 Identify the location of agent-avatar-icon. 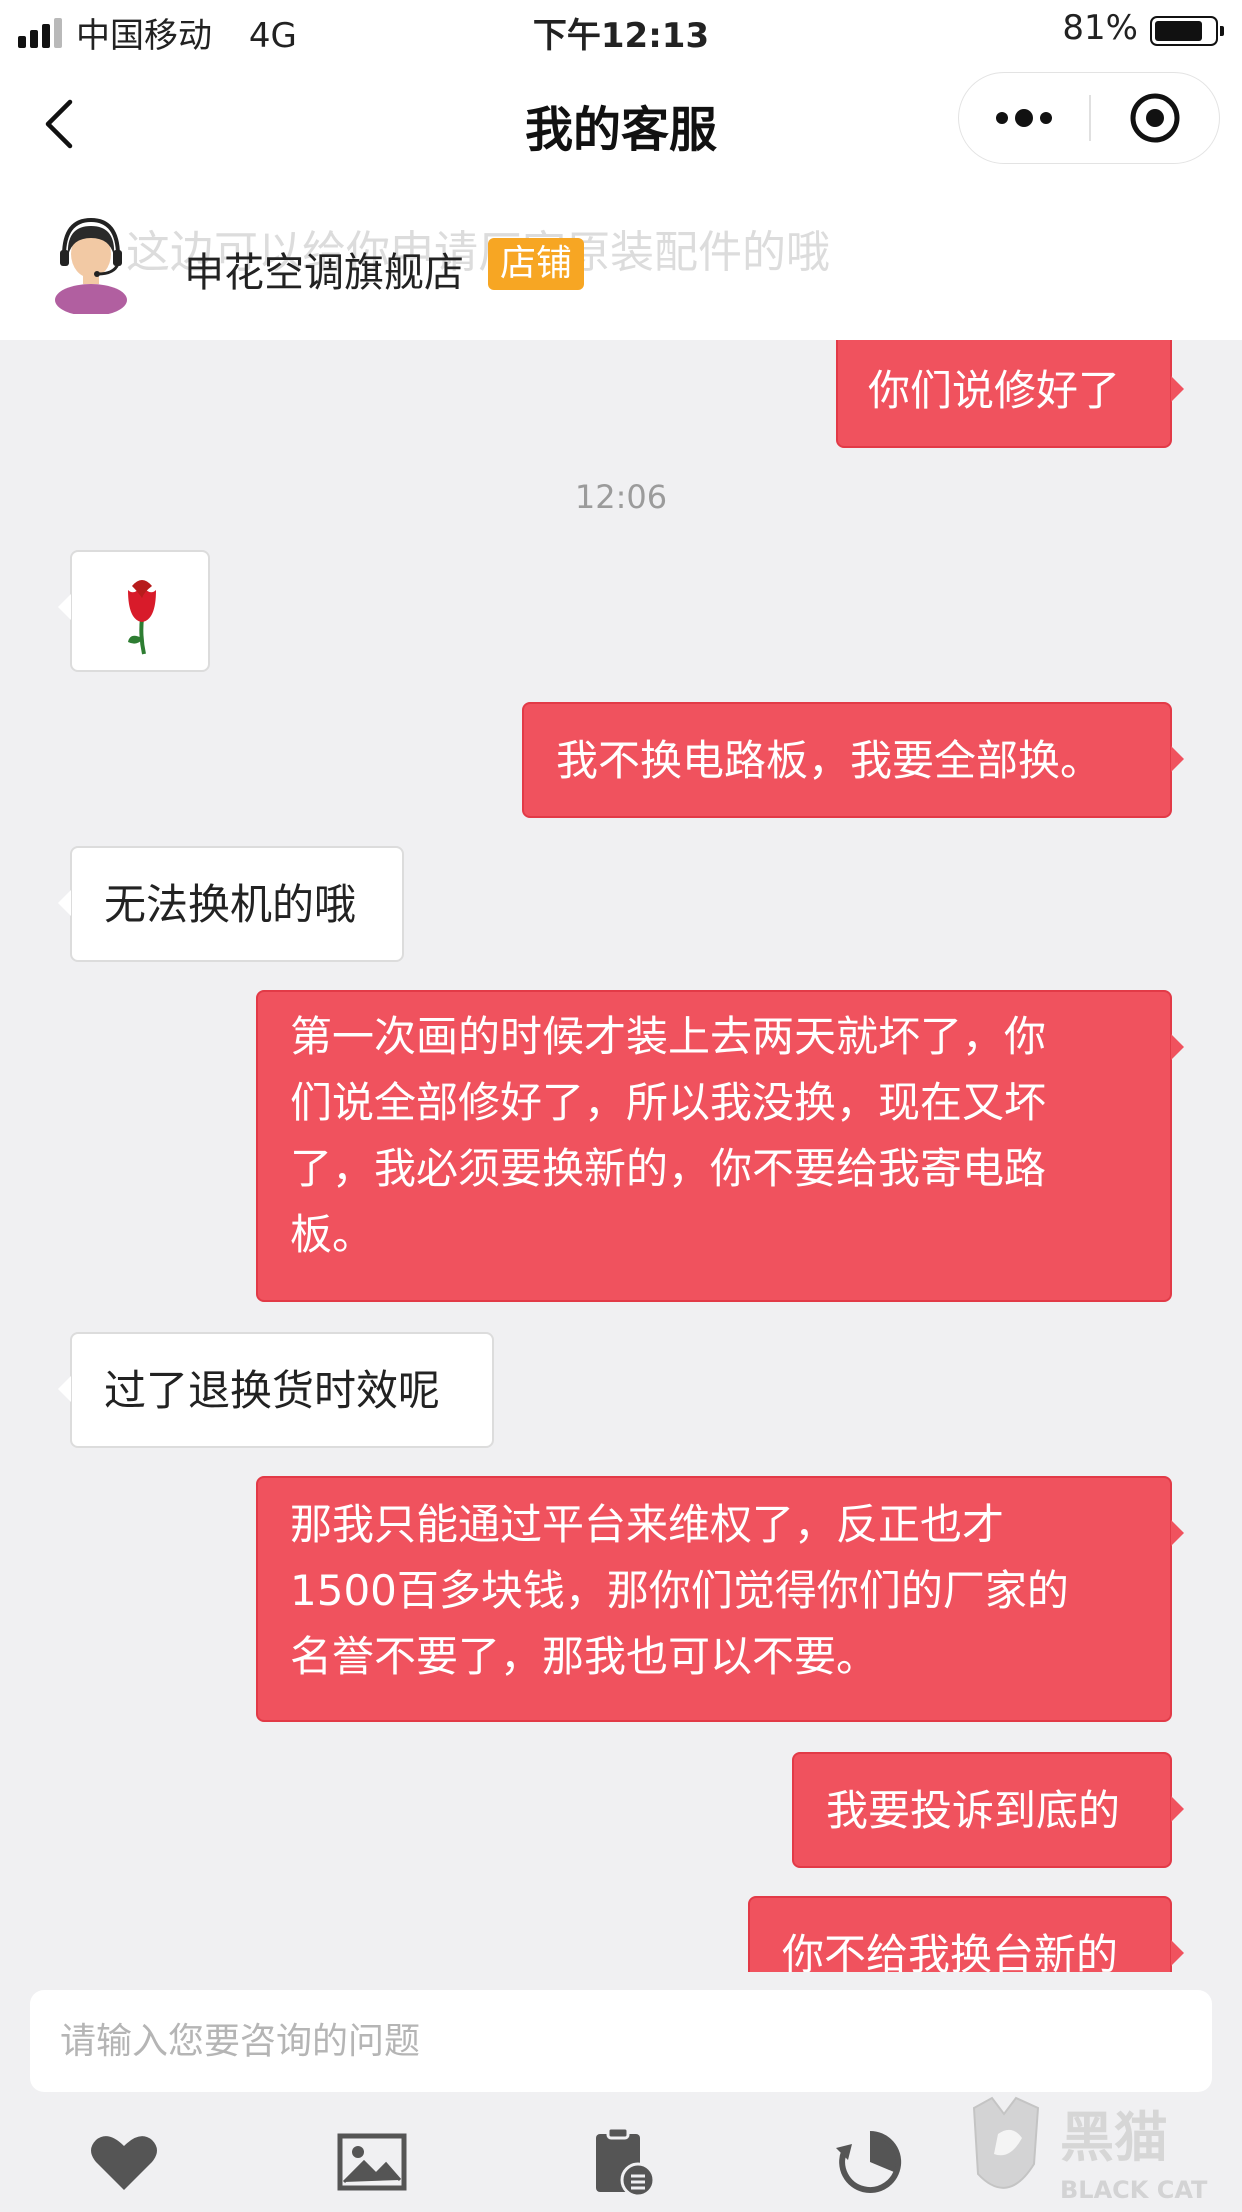
(91, 265).